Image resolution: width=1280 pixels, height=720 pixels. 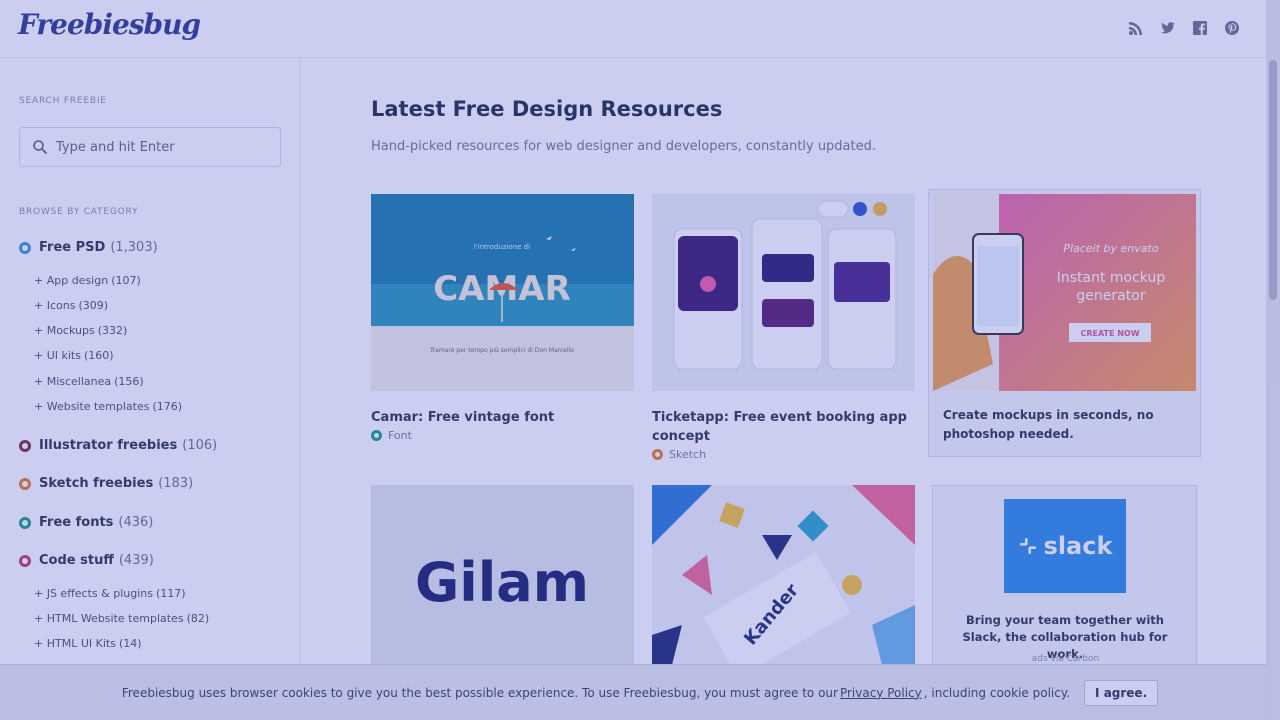 What do you see at coordinates (1121, 692) in the screenshot?
I see `cookie-agree-button: I agree.` at bounding box center [1121, 692].